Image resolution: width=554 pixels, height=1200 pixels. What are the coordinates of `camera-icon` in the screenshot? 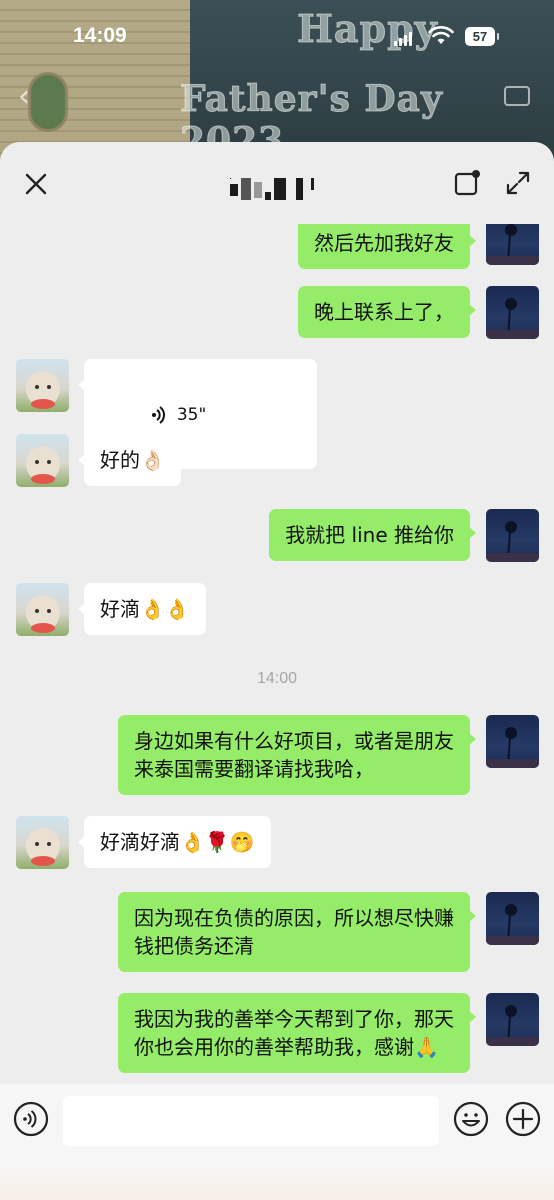 It's located at (517, 96).